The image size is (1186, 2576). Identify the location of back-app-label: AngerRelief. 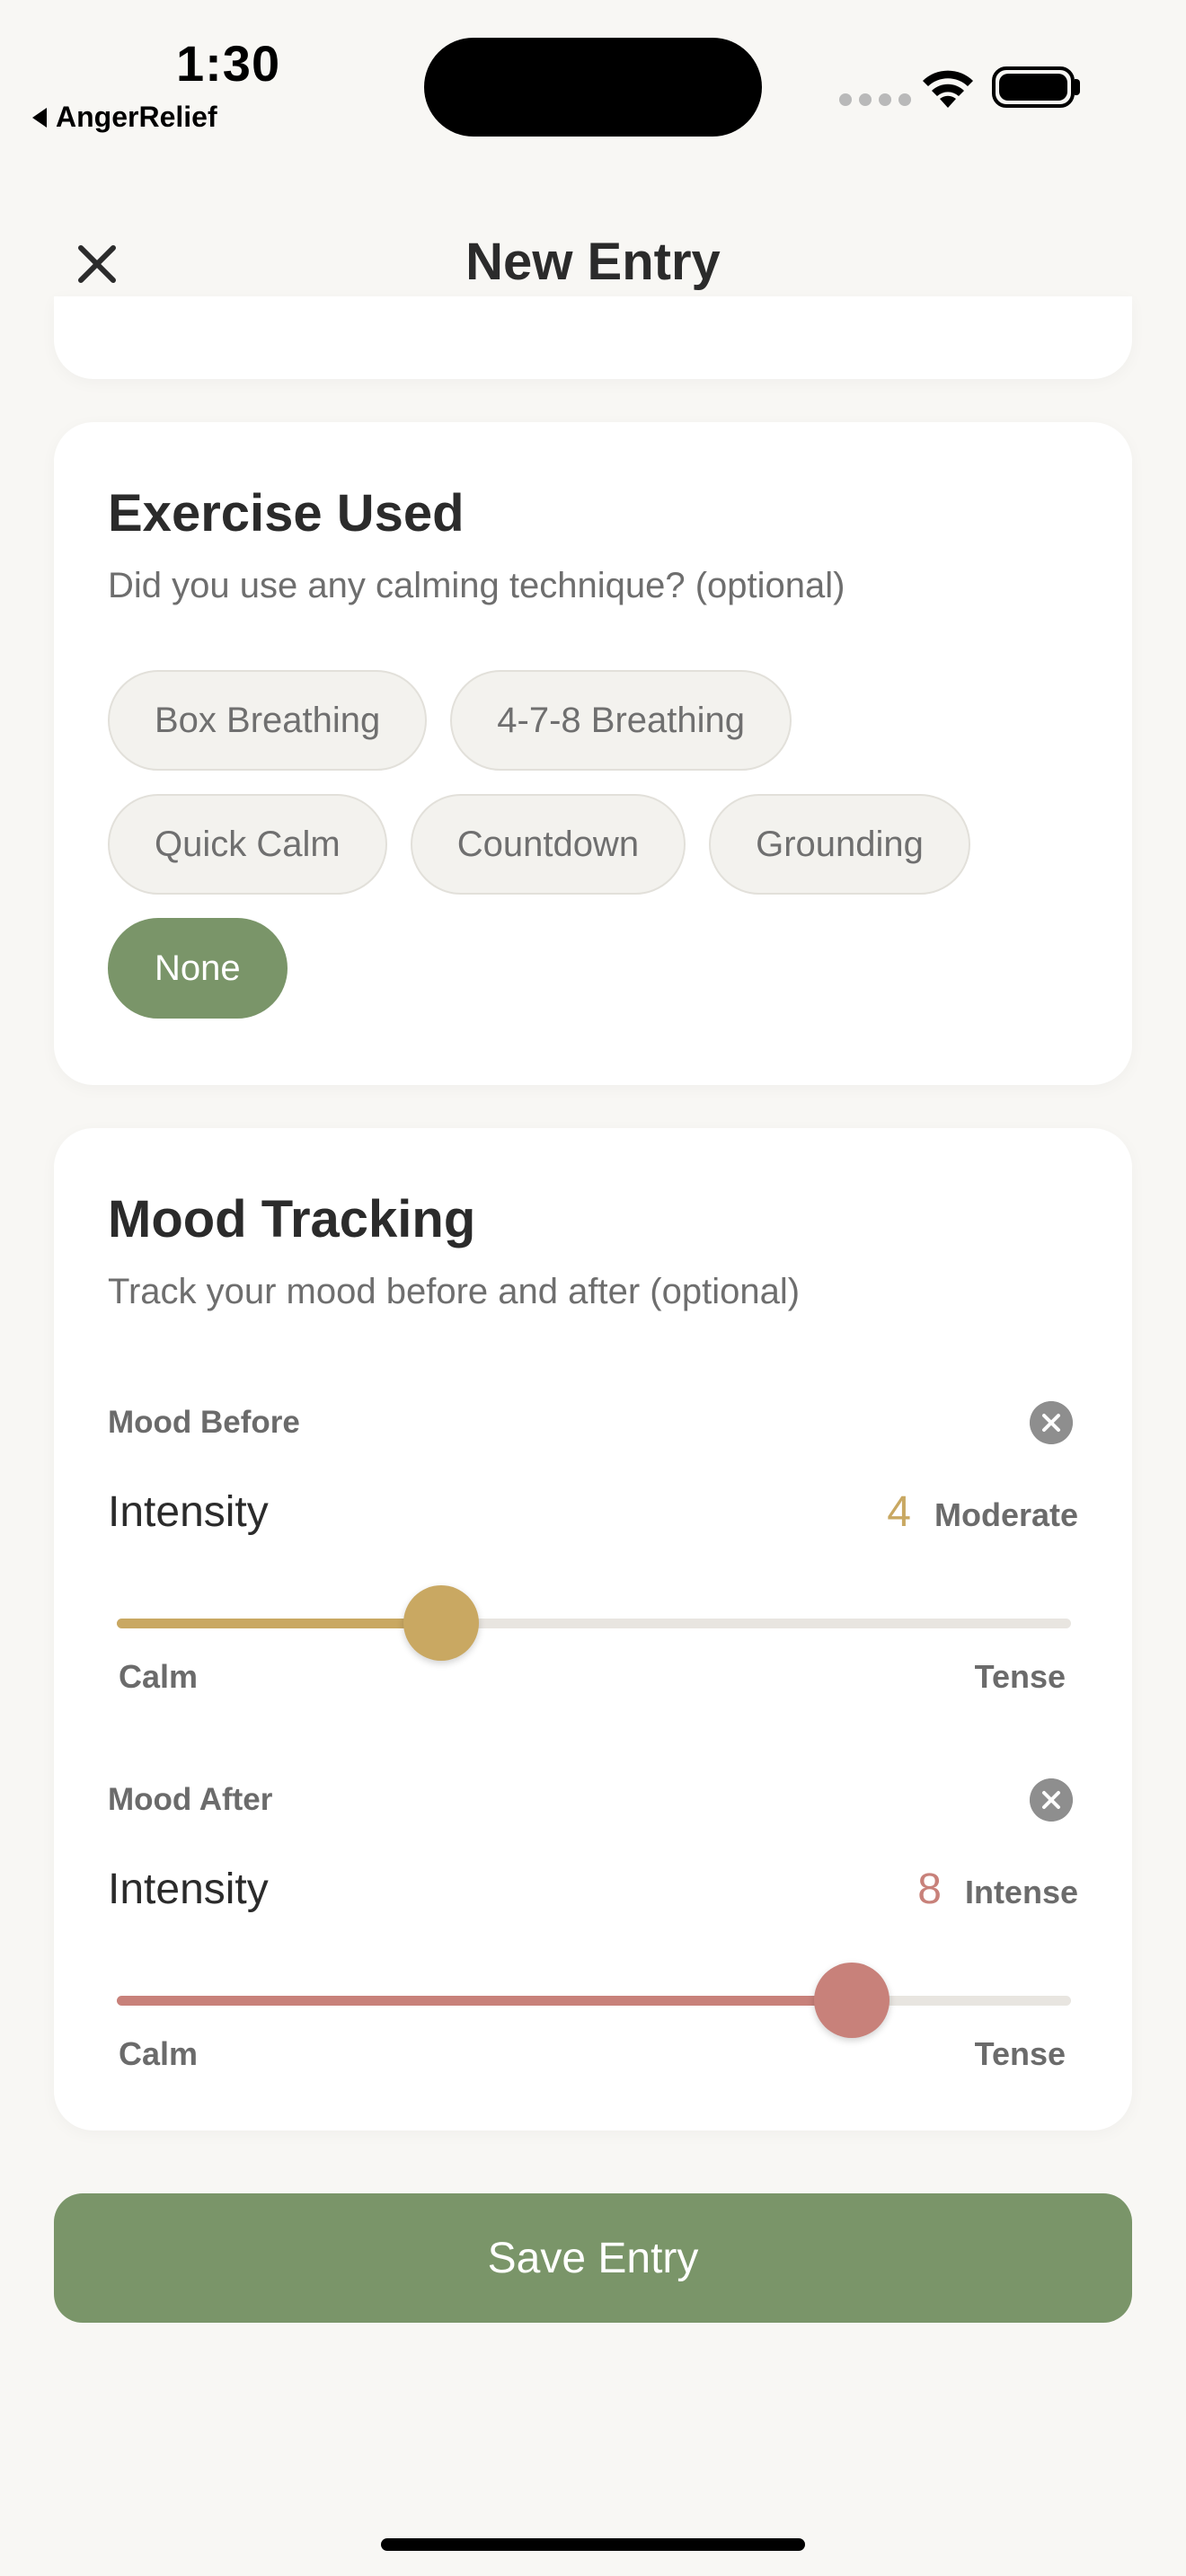
(136, 117).